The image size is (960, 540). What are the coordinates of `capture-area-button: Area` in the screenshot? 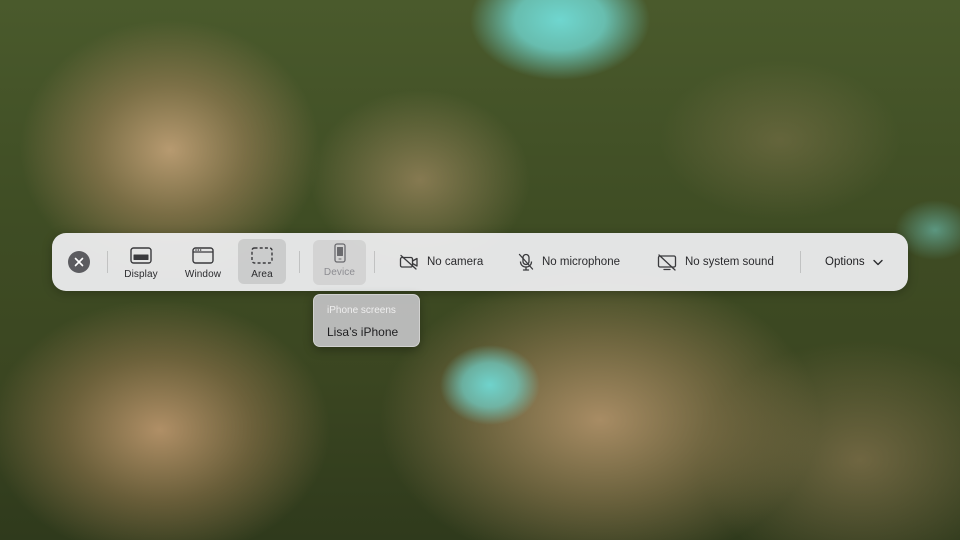 It's located at (262, 261).